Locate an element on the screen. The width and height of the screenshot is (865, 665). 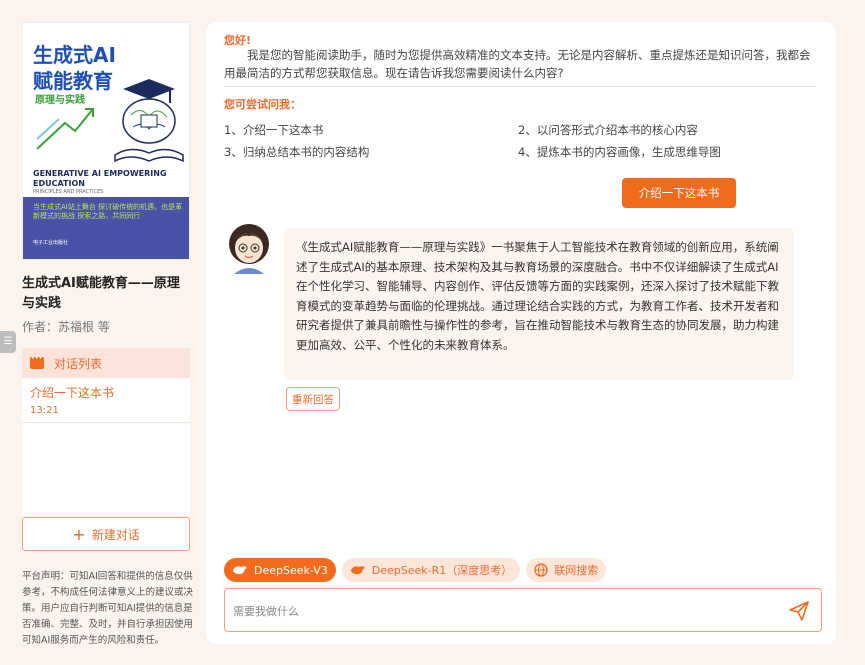
cover-title-line1: 生成式AI is located at coordinates (74, 55).